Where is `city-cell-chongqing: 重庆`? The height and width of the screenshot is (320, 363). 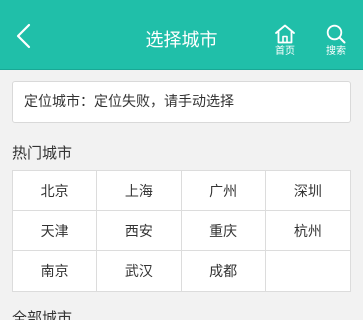 city-cell-chongqing: 重庆 is located at coordinates (223, 231).